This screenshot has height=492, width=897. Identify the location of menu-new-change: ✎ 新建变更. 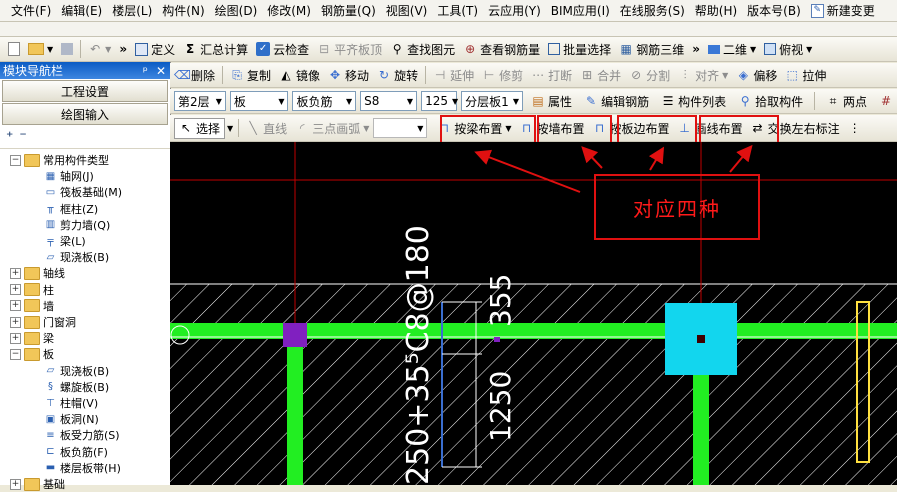
(843, 10).